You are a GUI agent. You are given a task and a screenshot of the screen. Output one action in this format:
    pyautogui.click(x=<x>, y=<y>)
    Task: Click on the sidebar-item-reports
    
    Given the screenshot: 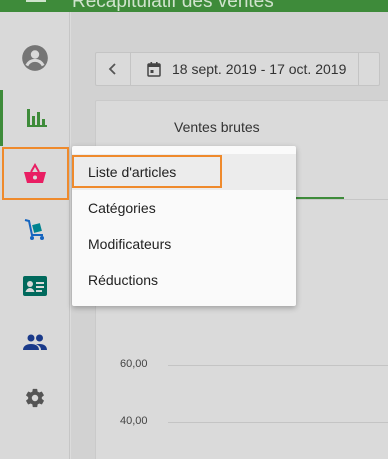 What is the action you would take?
    pyautogui.click(x=35, y=118)
    